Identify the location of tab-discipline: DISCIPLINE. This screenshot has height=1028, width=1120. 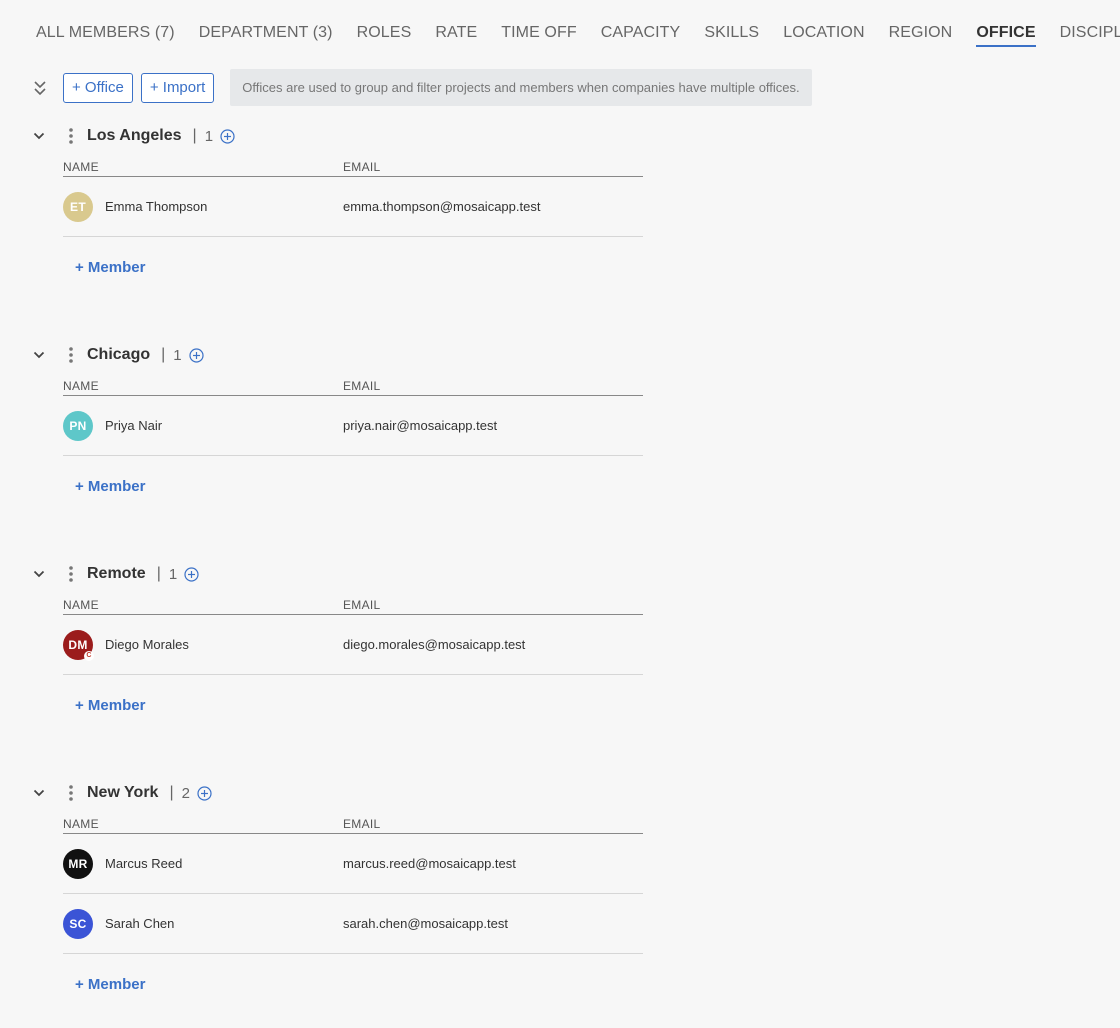
(1090, 34).